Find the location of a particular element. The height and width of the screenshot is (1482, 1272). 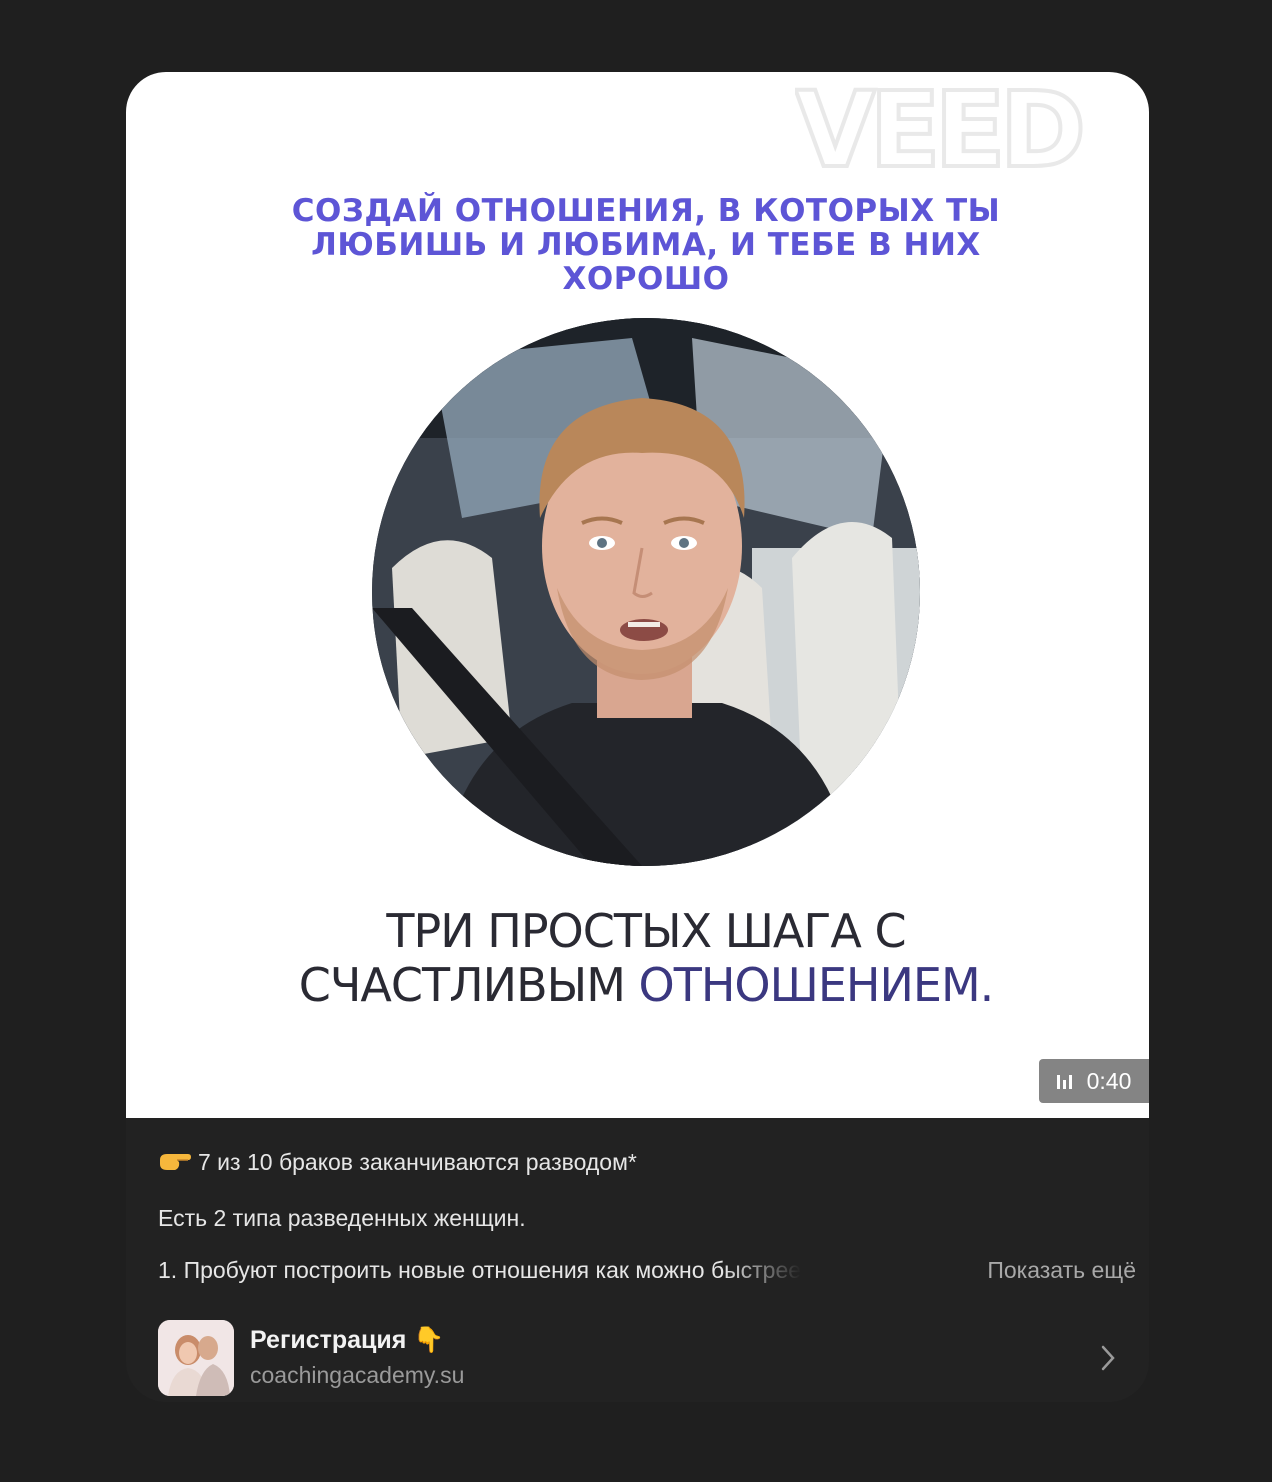

post-line-1: 7 из 10 браков заканчиваются разводом* is located at coordinates (397, 1162).